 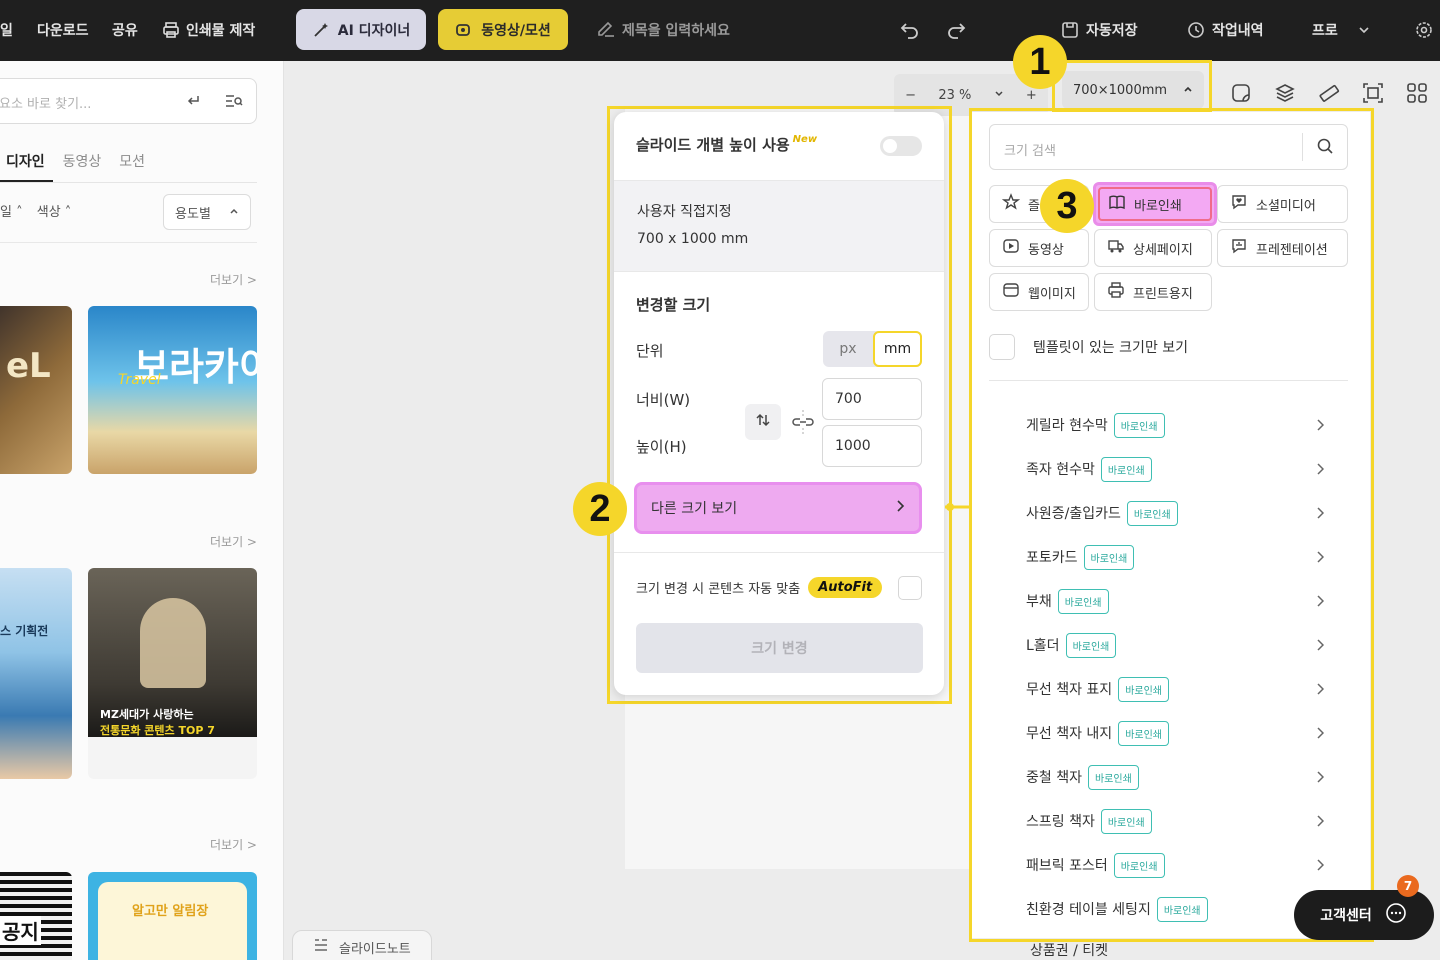 I want to click on step-badge-3: 3, so click(x=1067, y=206).